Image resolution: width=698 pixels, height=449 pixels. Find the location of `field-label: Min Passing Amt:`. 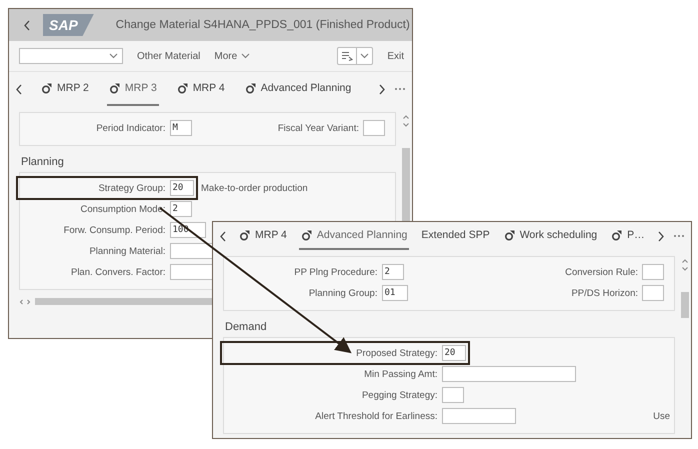

field-label: Min Passing Amt: is located at coordinates (401, 374).